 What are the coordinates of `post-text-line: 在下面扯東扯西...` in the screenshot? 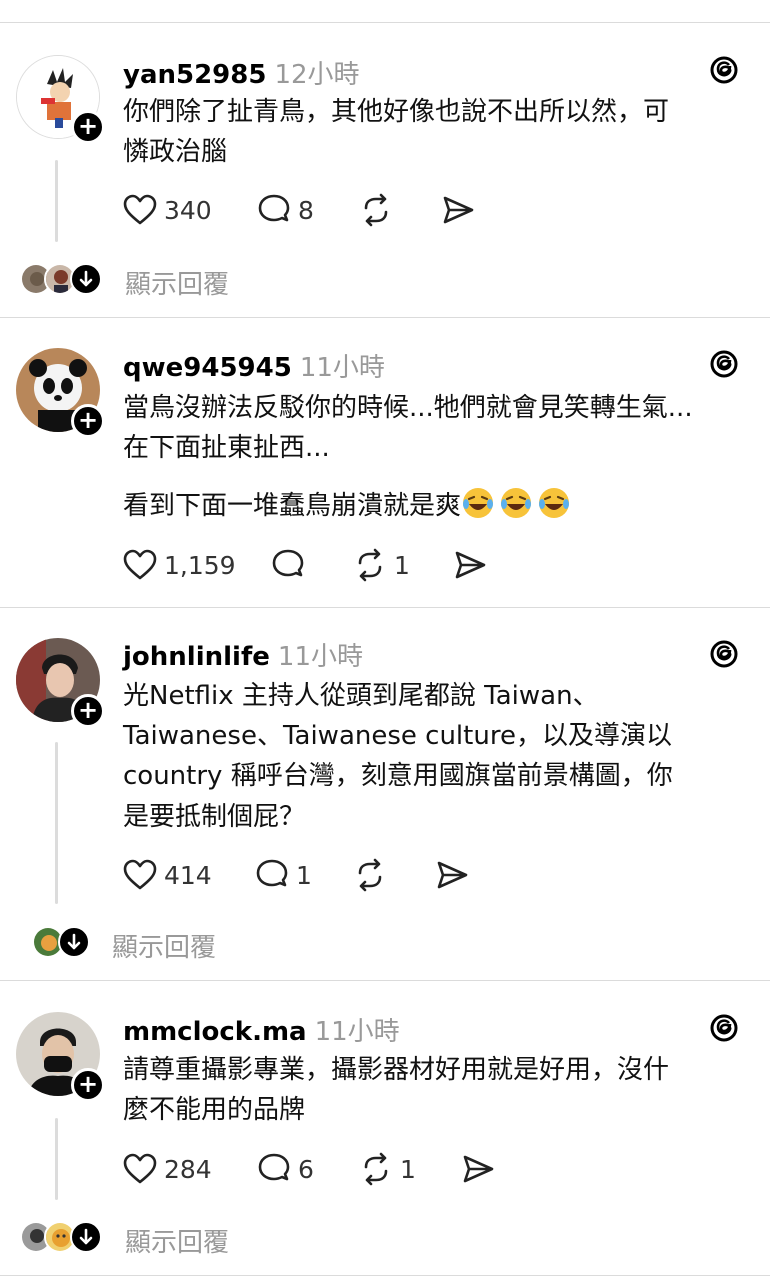 It's located at (226, 448).